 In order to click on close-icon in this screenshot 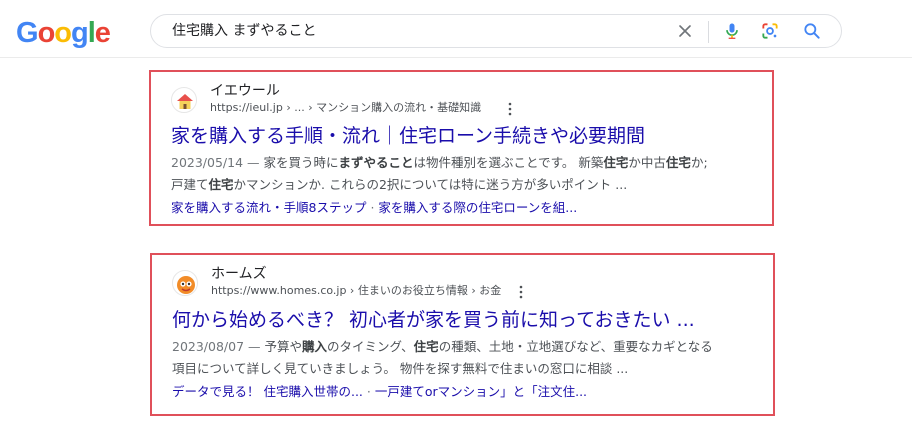, I will do `click(685, 31)`.